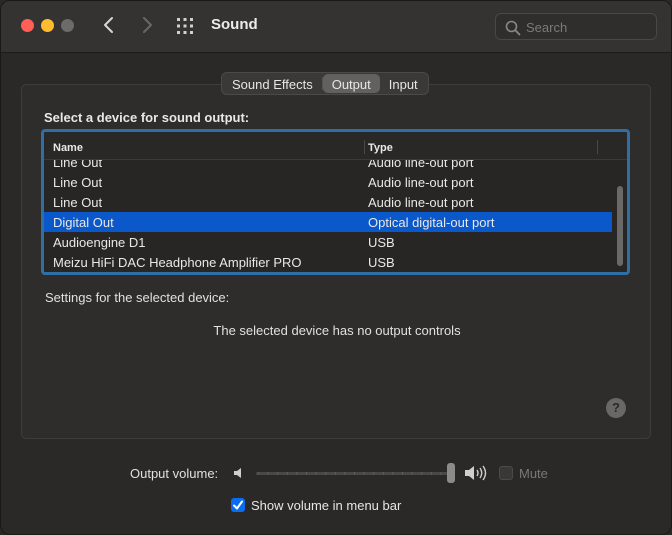  Describe the element at coordinates (147, 117) in the screenshot. I see `device-section-label: Select a device for sound output:` at that location.